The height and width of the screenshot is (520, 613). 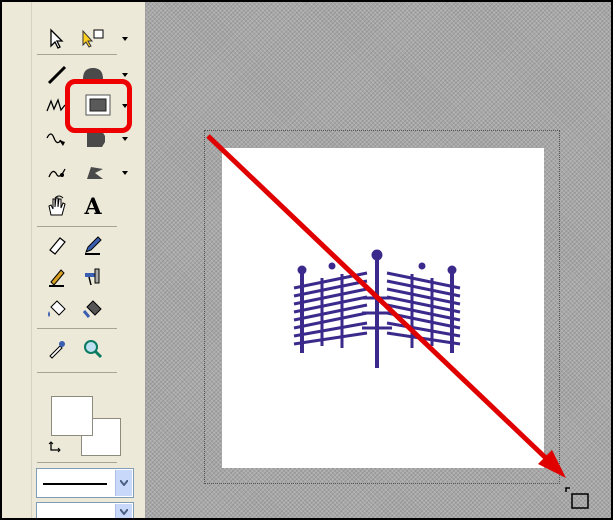 I want to click on text-tool: A, so click(x=93, y=207).